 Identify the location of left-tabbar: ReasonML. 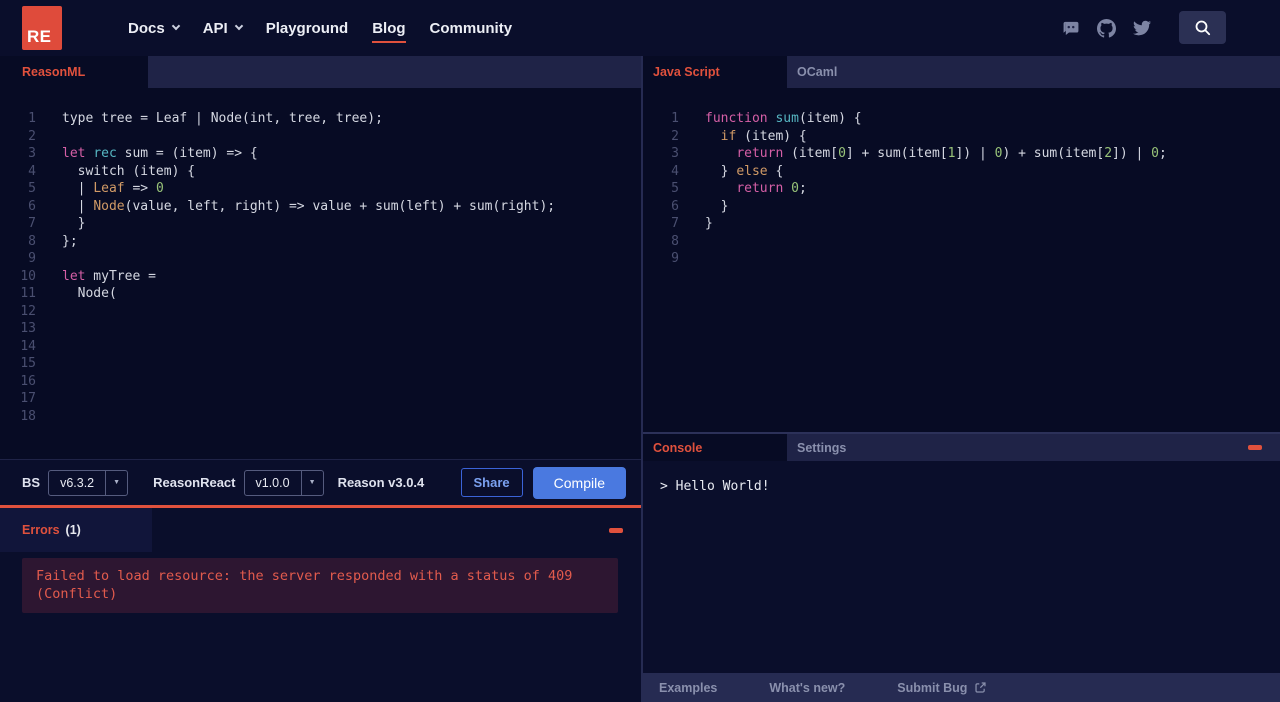
(320, 72).